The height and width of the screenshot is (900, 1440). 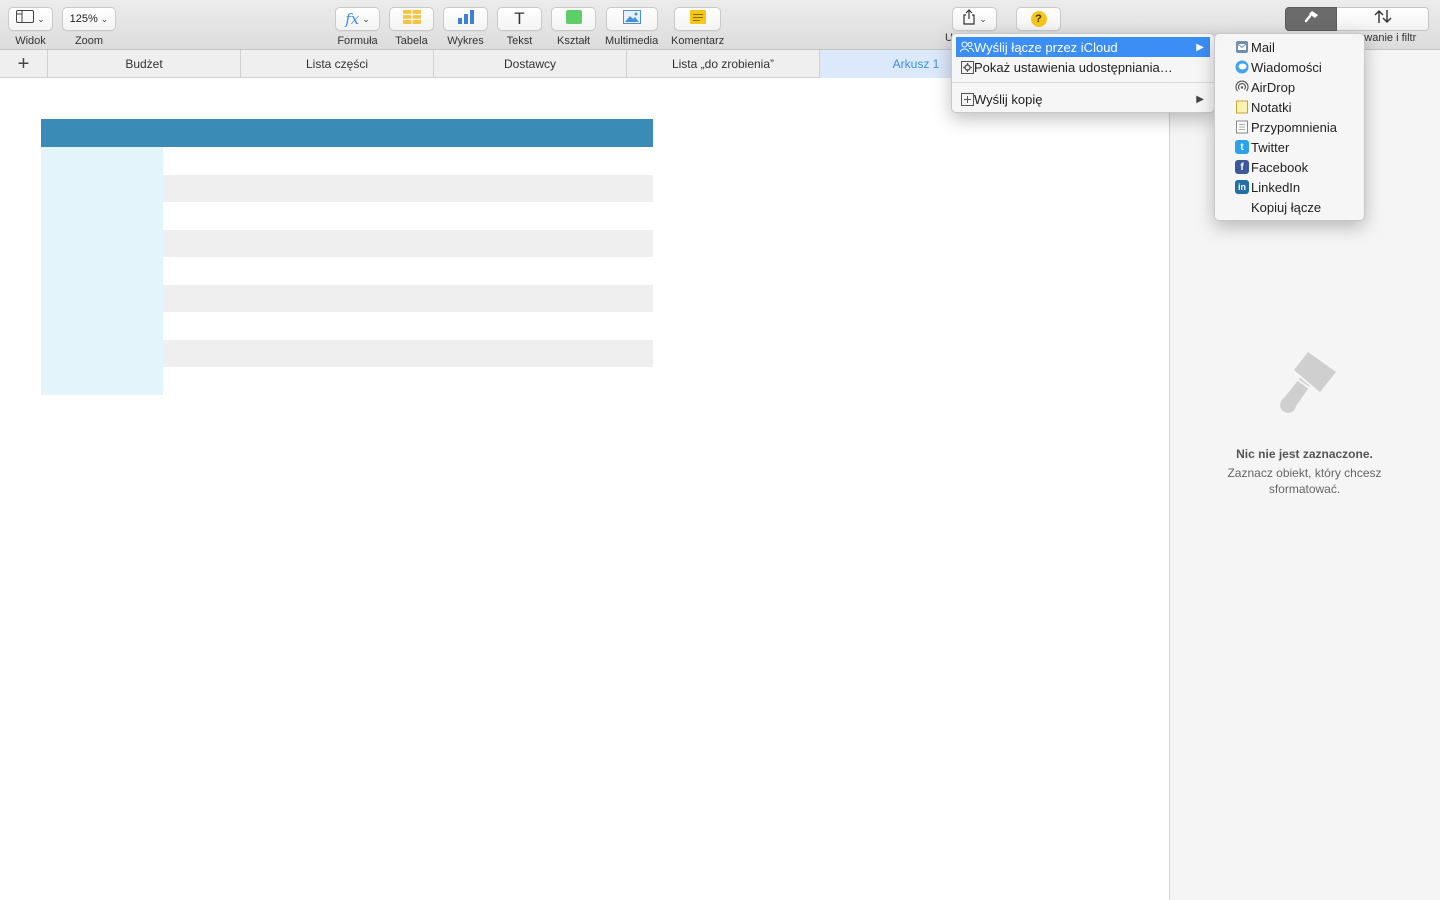 I want to click on zoom-control: 125% ⌄ Zoom, so click(x=89, y=27).